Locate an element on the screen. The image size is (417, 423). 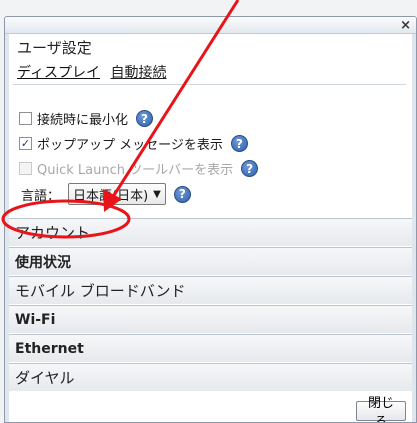
accordion-wifi: Wi-Fi is located at coordinates (210, 319).